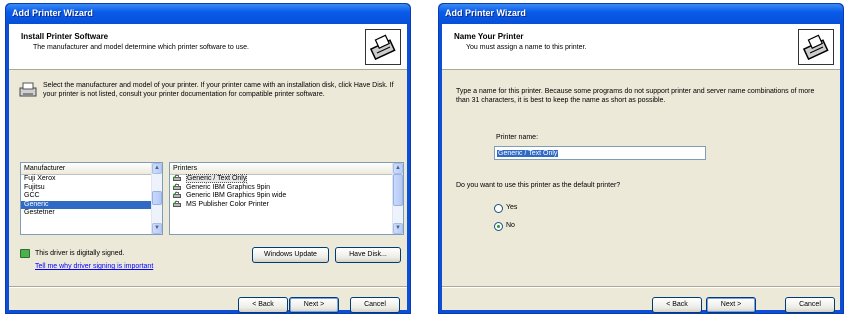 This screenshot has width=845, height=320. Describe the element at coordinates (286, 179) in the screenshot. I see `list-item: ✓ Generic / Text Only` at that location.